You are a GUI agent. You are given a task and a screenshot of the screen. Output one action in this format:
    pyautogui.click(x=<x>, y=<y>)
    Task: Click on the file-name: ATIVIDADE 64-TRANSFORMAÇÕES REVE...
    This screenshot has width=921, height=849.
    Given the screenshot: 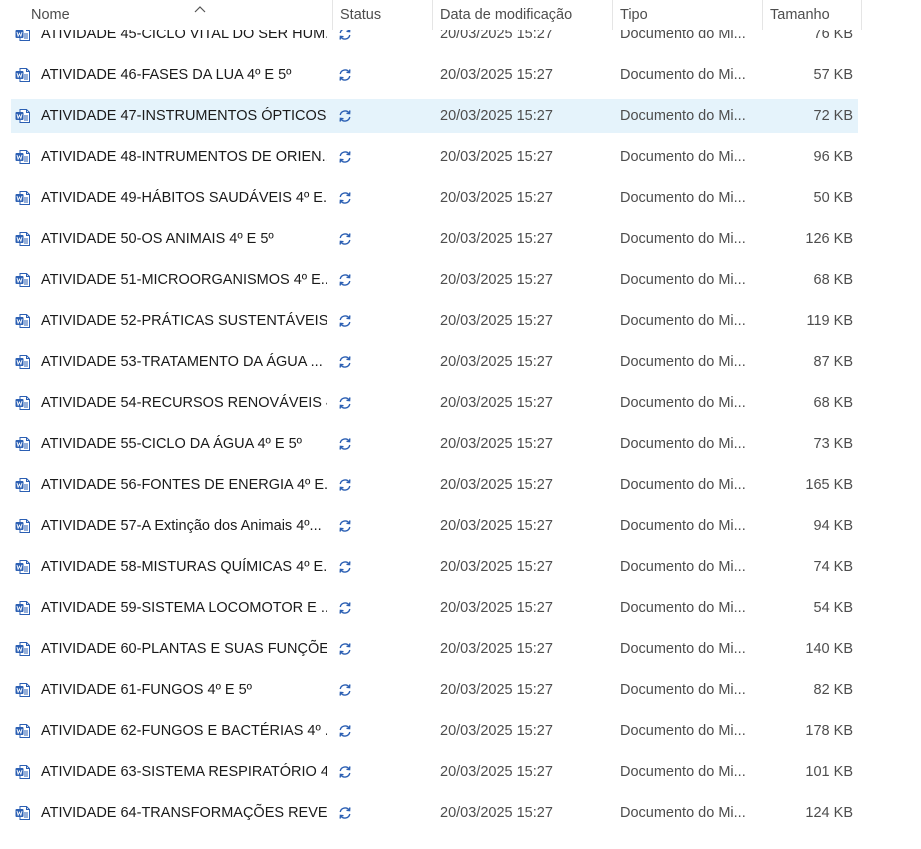 What is the action you would take?
    pyautogui.click(x=184, y=813)
    